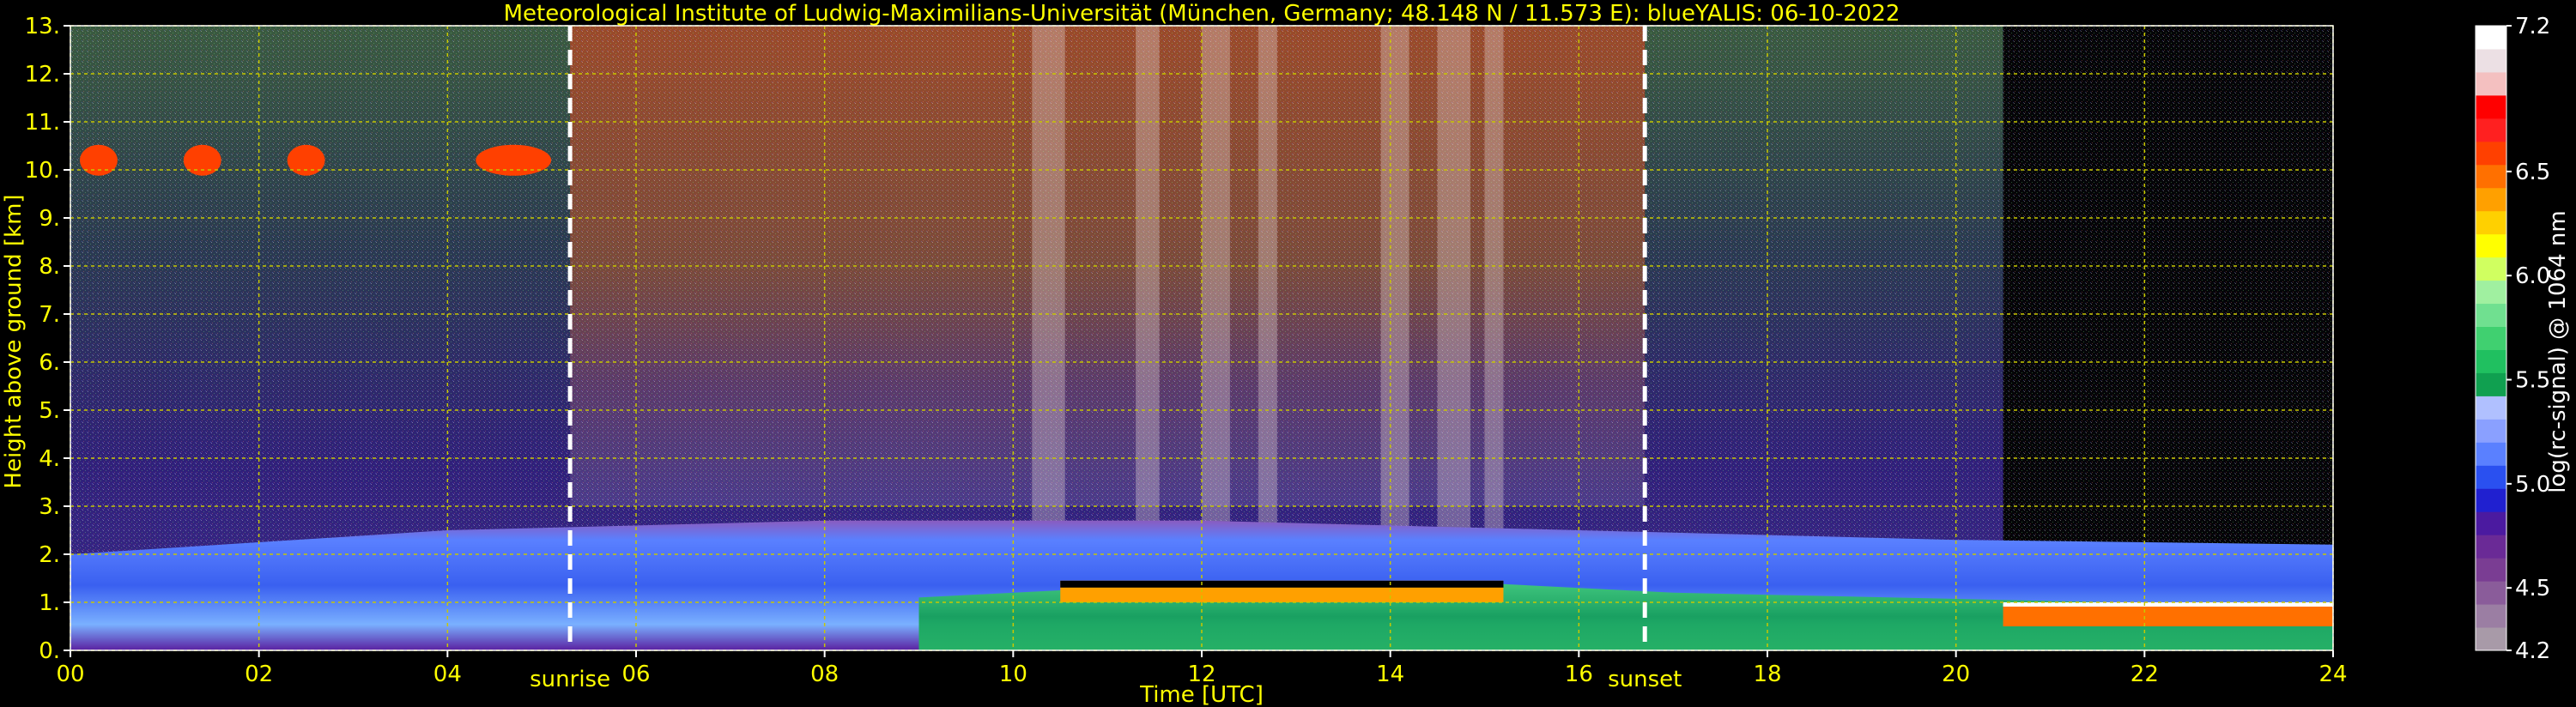 The width and height of the screenshot is (2576, 707). What do you see at coordinates (42, 26) in the screenshot?
I see `y-tick-label: 13.` at bounding box center [42, 26].